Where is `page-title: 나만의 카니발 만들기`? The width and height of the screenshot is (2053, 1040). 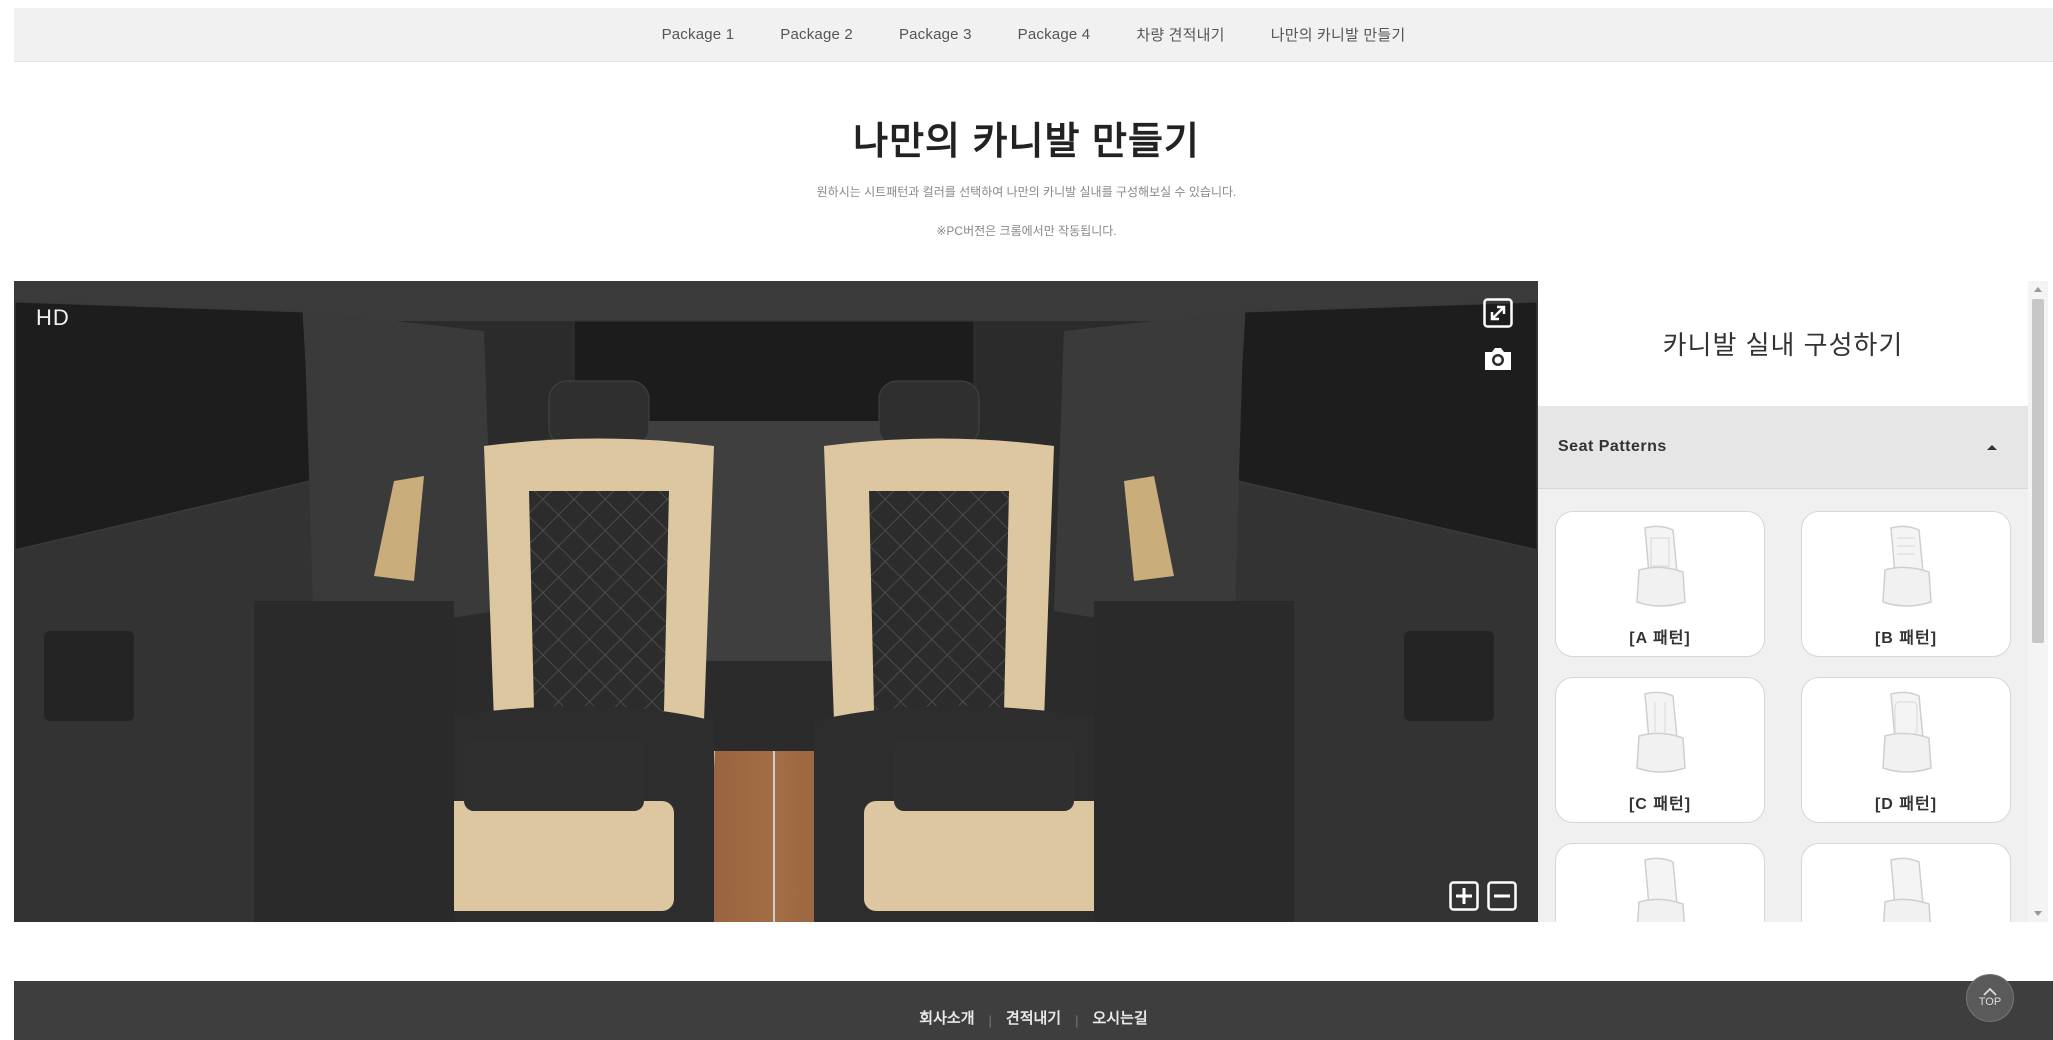
page-title: 나만의 카니발 만들기 is located at coordinates (1026, 142).